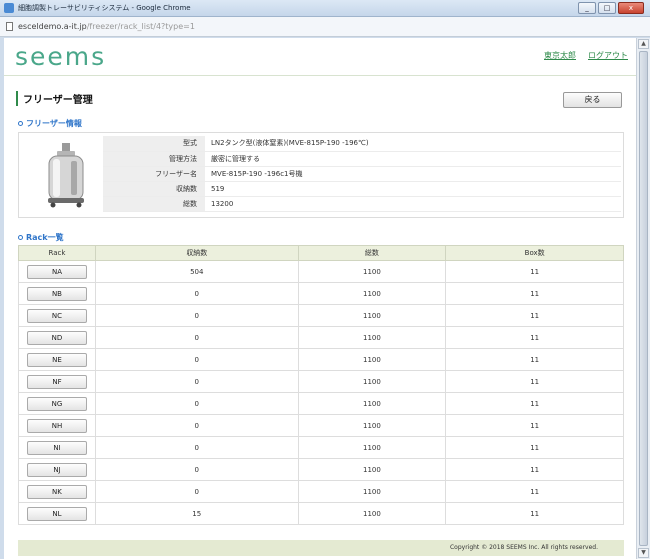 This screenshot has height=559, width=650. I want to click on table-row: NI 0 1100 11, so click(321, 447).